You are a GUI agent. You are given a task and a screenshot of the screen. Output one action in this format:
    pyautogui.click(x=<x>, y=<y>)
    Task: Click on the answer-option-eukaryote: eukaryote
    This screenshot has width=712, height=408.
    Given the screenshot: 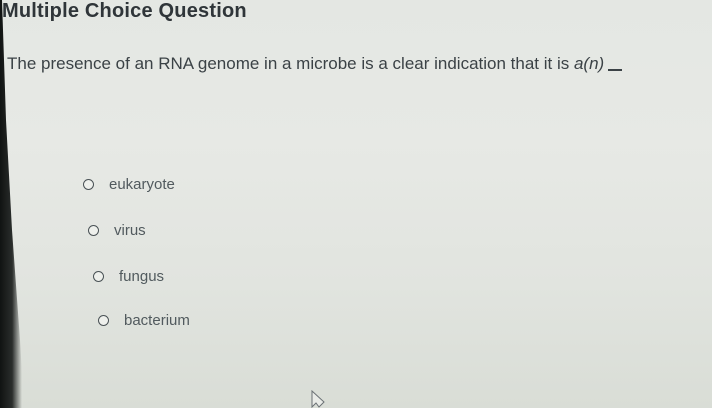 What is the action you would take?
    pyautogui.click(x=129, y=184)
    